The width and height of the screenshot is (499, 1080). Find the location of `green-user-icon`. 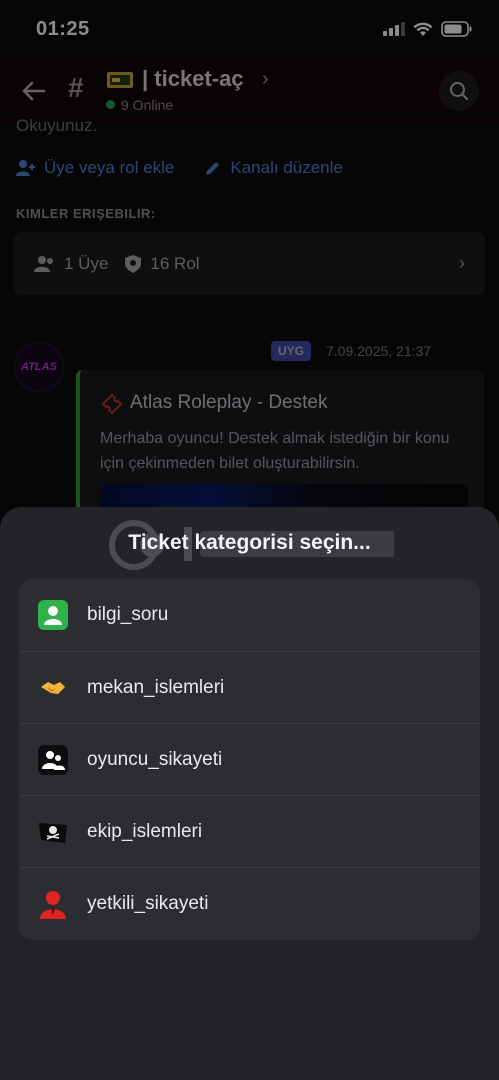

green-user-icon is located at coordinates (53, 615).